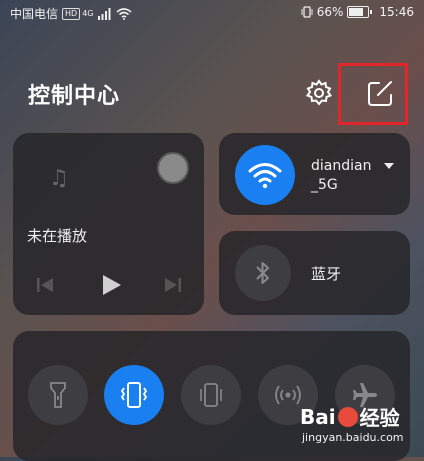 Image resolution: width=424 pixels, height=461 pixels. Describe the element at coordinates (307, 12) in the screenshot. I see `vibrate-status-icon` at that location.